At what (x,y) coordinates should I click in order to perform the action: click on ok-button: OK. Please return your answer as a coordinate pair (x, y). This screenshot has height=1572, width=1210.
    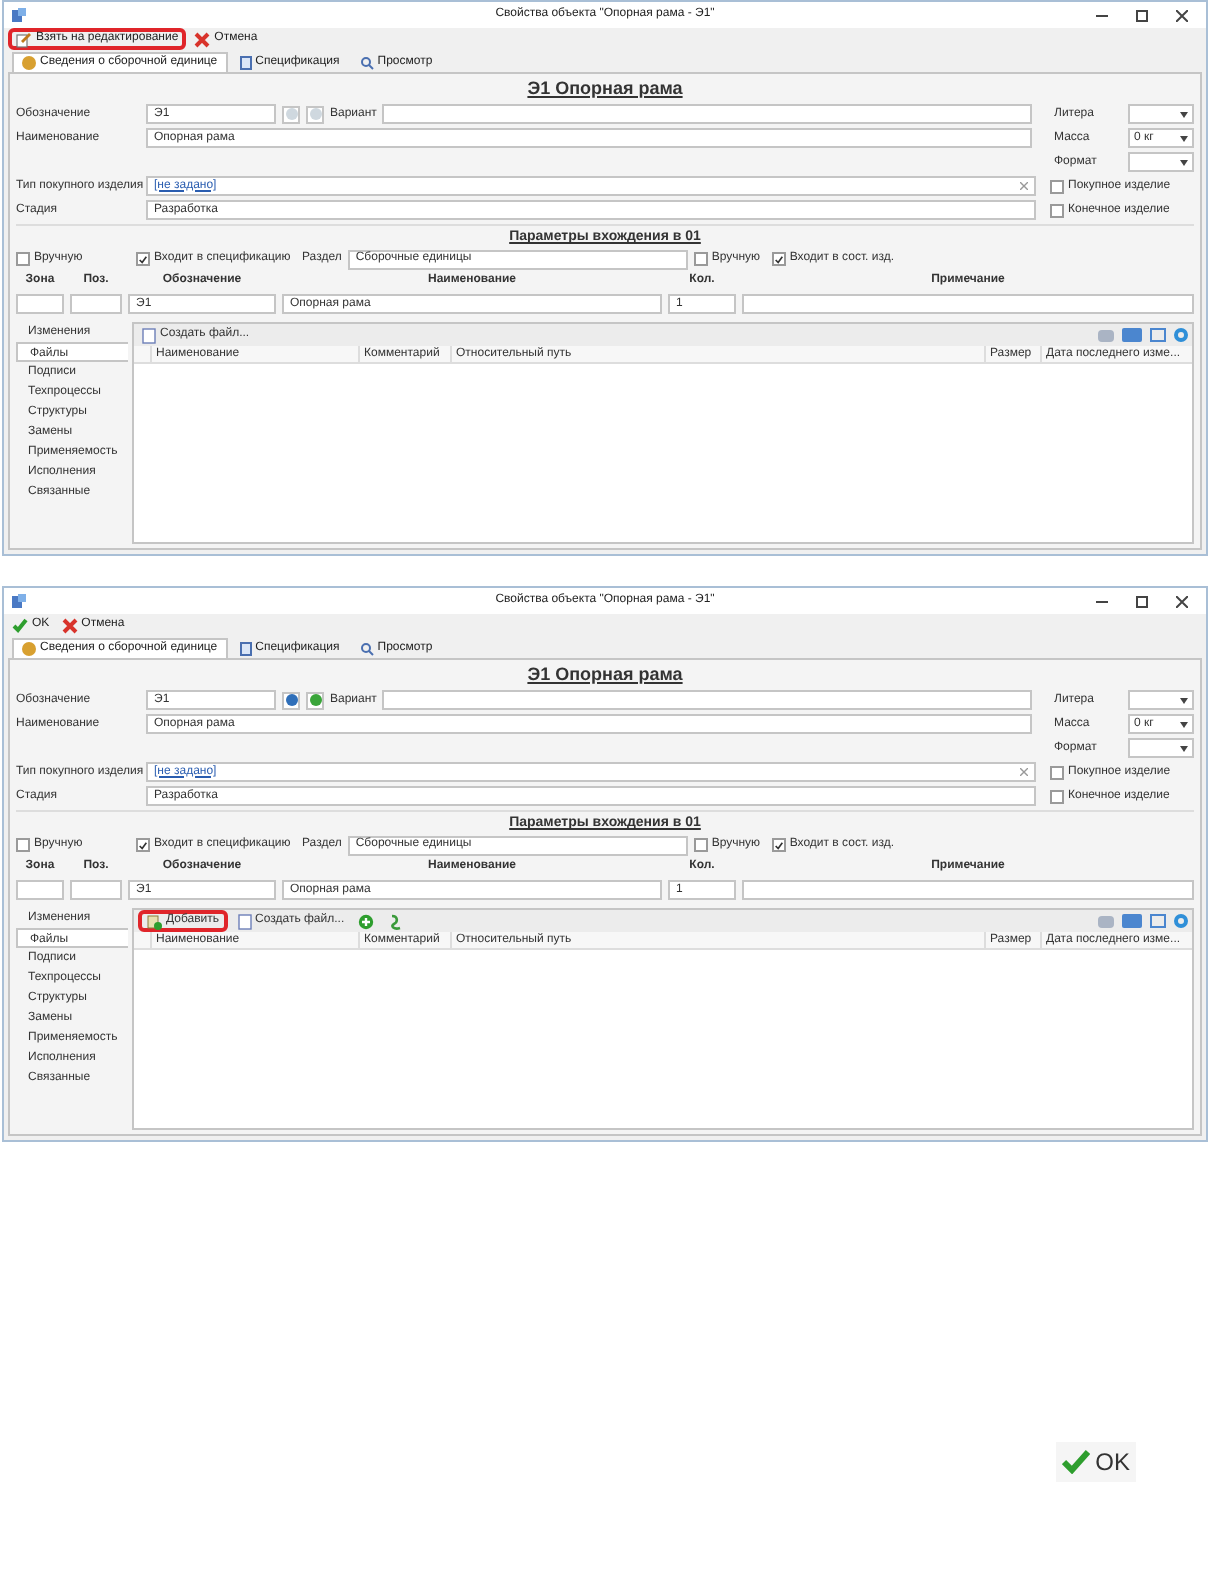
    Looking at the image, I should click on (1095, 1462).